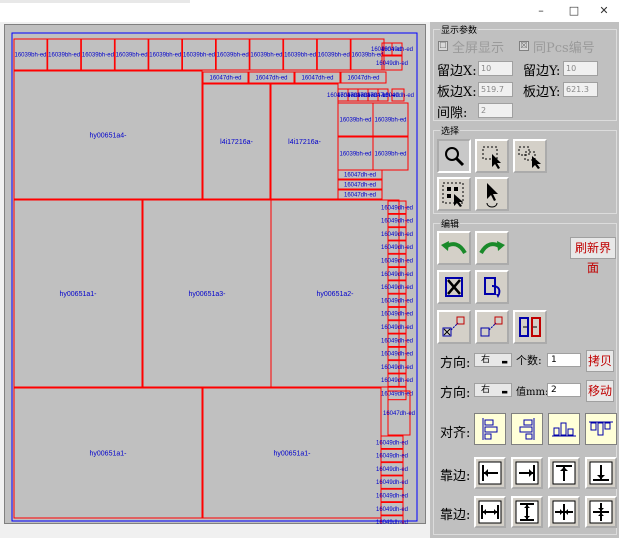  I want to click on layout-part: hy00651a2-, so click(335, 293).